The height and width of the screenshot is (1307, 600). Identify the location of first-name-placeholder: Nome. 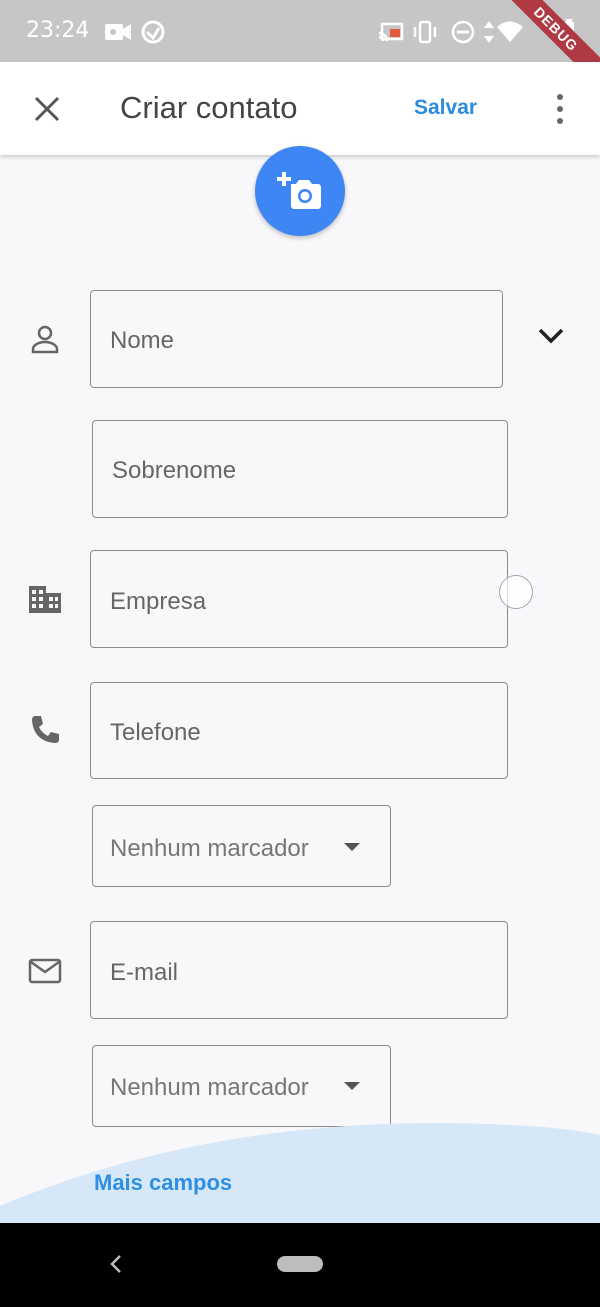
(142, 340).